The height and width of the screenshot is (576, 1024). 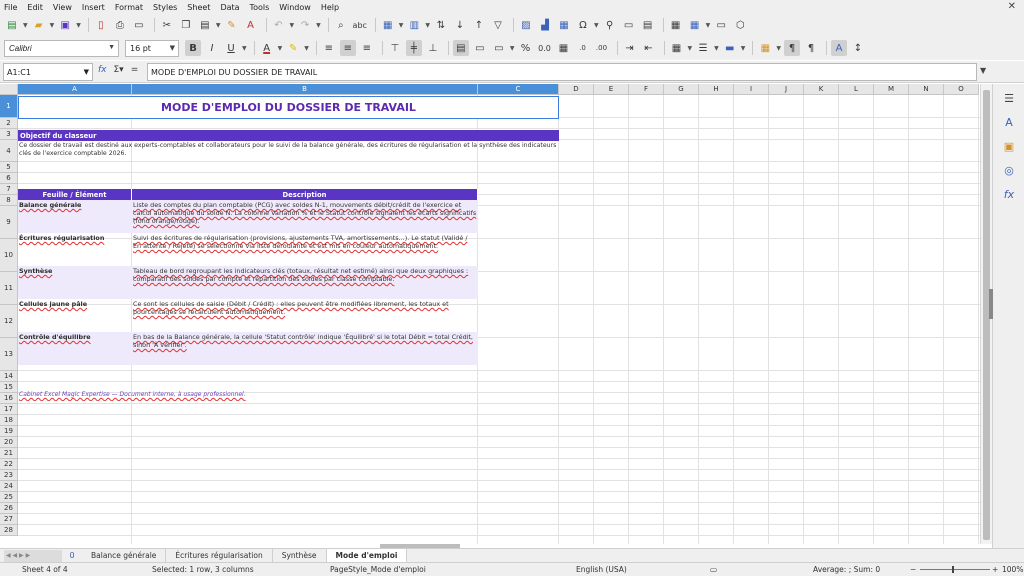 What do you see at coordinates (198, 7) in the screenshot?
I see `menu-sheet: Sheet` at bounding box center [198, 7].